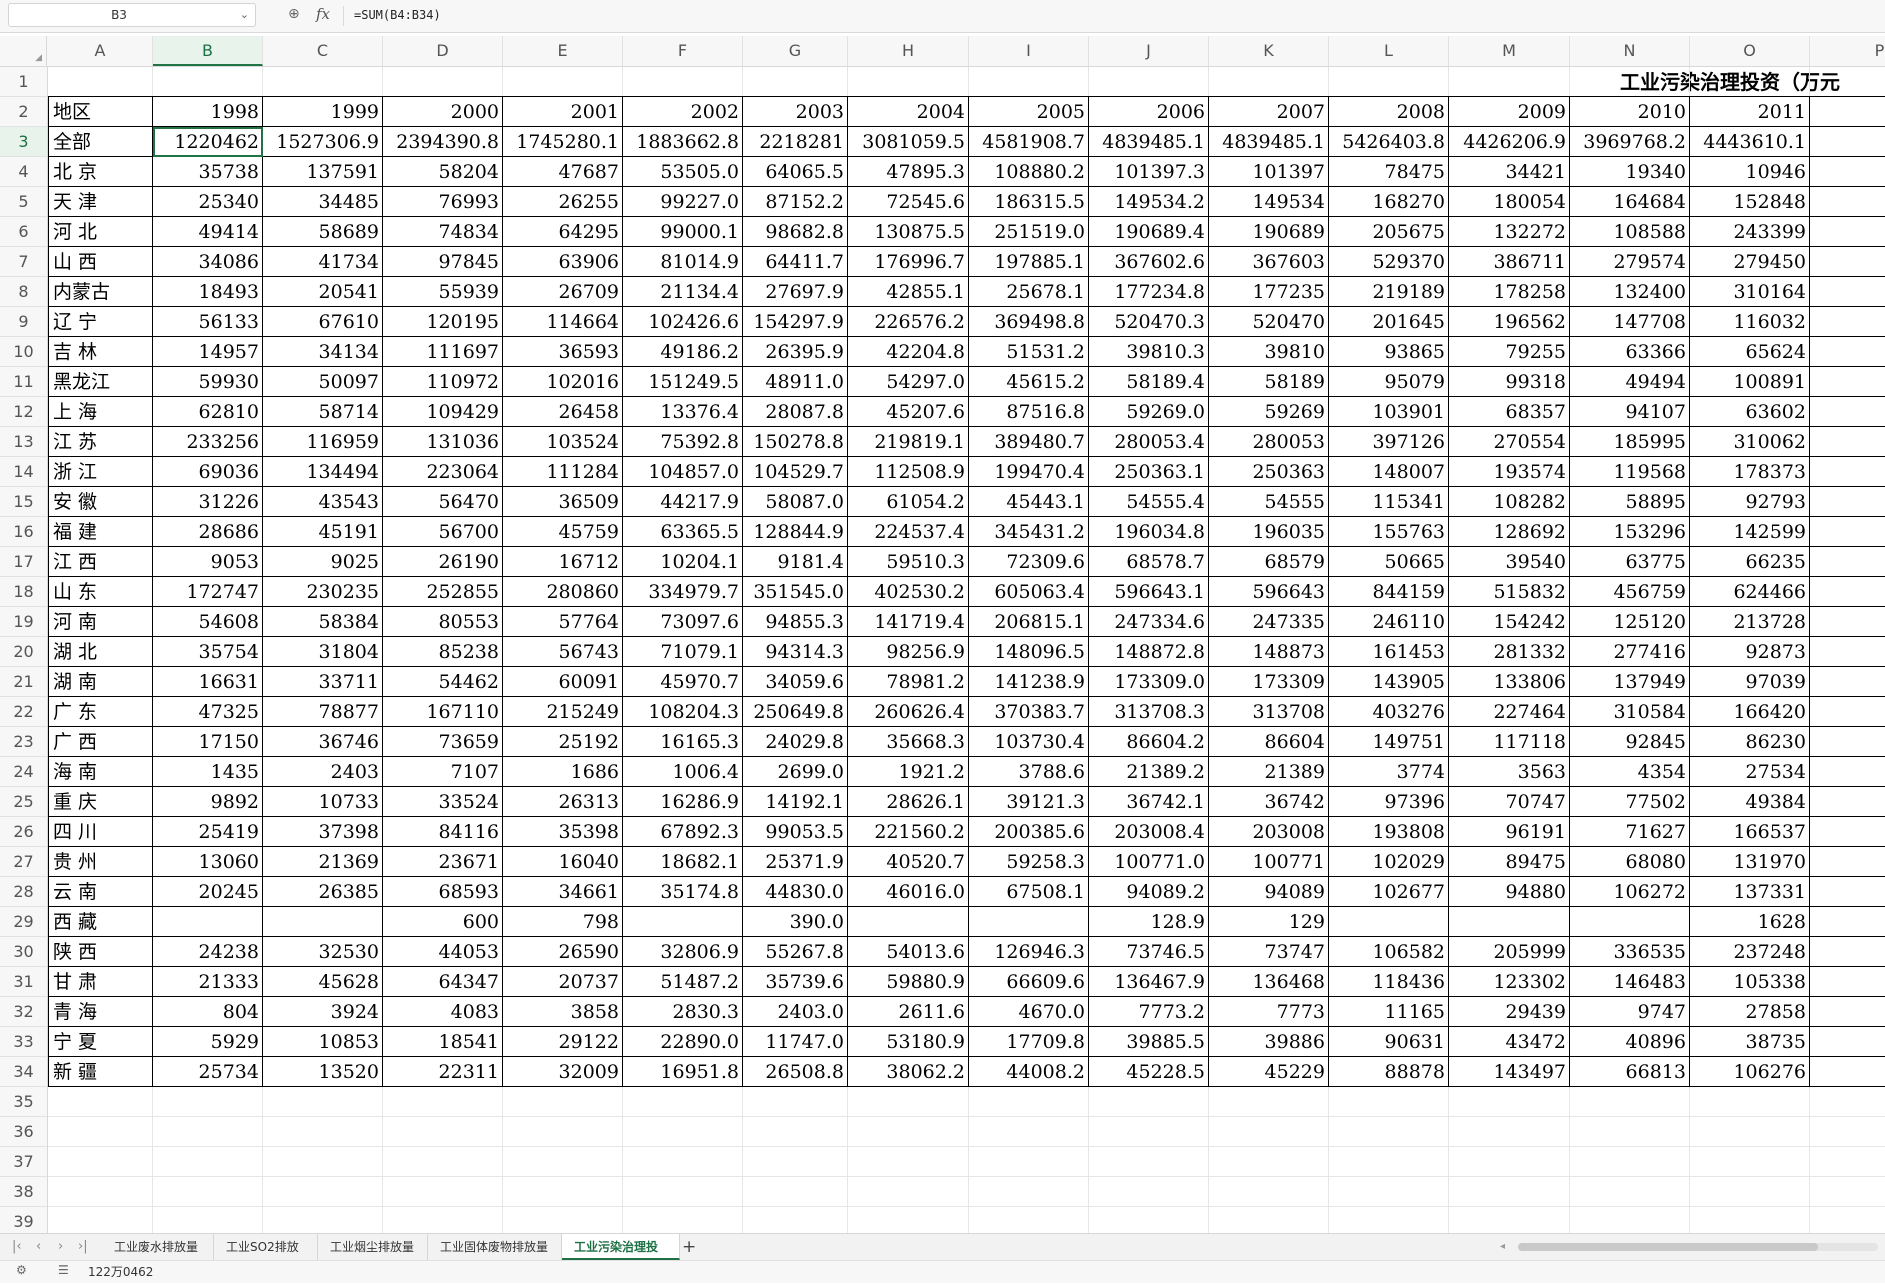 The width and height of the screenshot is (1885, 1286). Describe the element at coordinates (1149, 532) in the screenshot. I see `data-cell: 196034.8` at that location.